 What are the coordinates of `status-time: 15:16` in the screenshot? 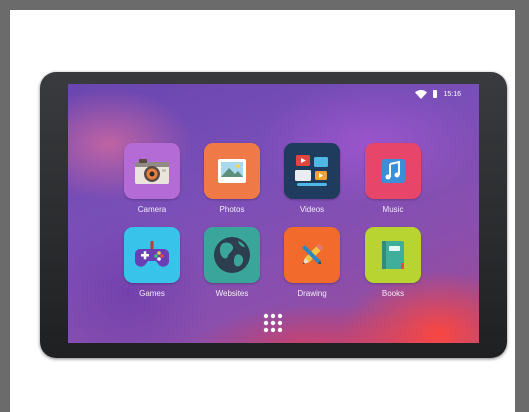 It's located at (452, 94).